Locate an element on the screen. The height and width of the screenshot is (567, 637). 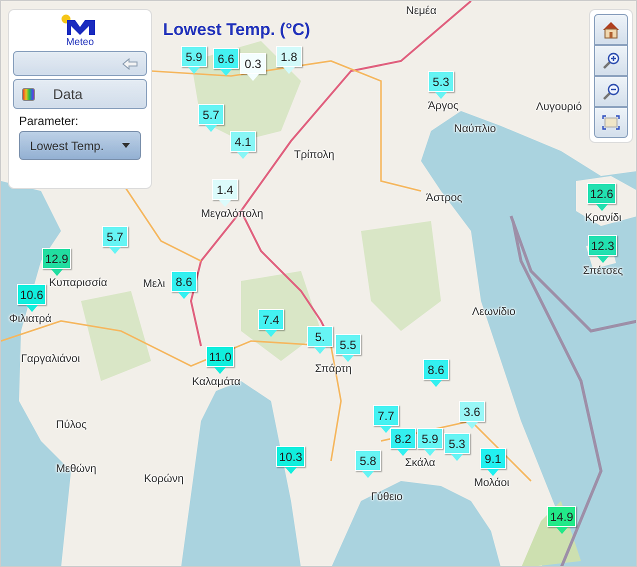
caret-icon is located at coordinates (126, 145).